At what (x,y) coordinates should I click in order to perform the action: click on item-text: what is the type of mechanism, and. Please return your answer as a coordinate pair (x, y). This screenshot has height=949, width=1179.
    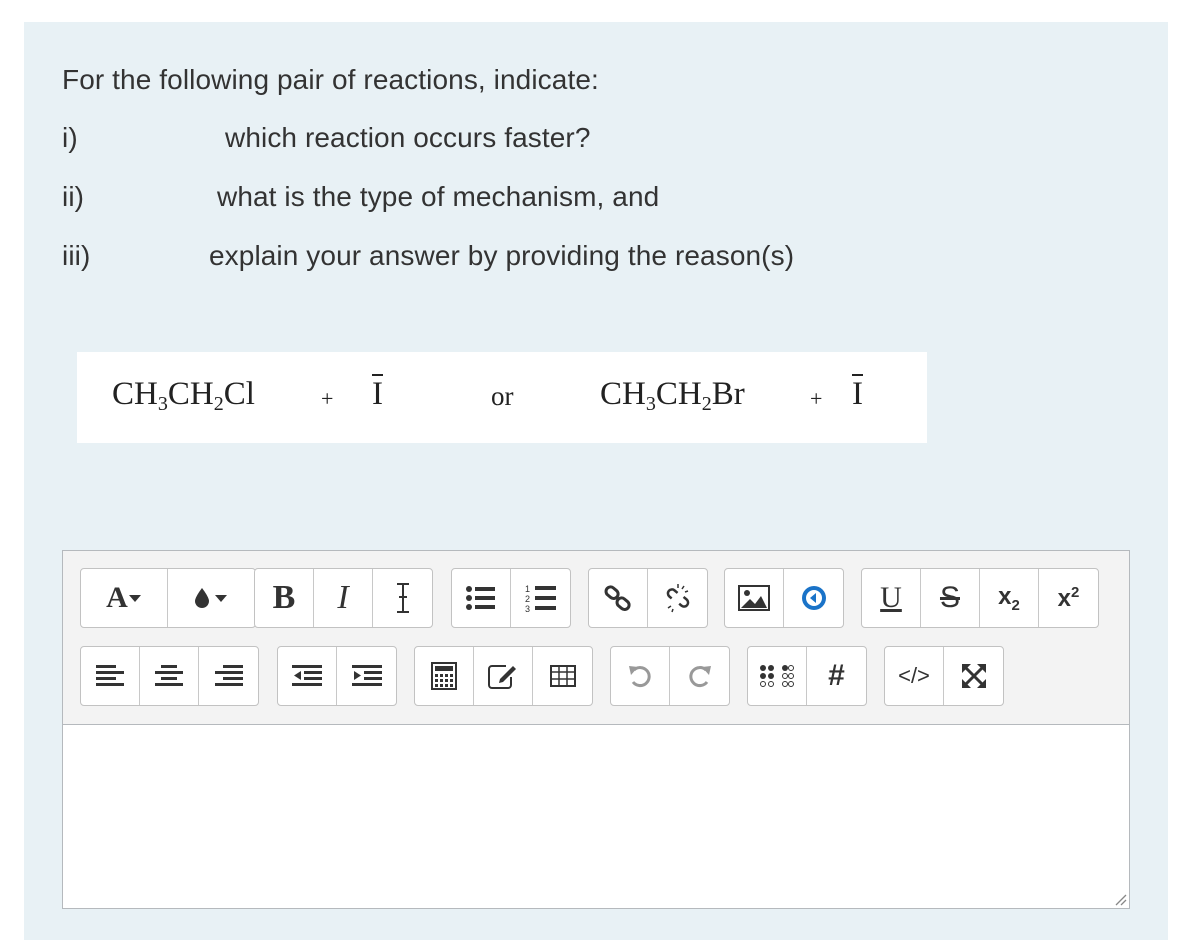
    Looking at the image, I should click on (438, 196).